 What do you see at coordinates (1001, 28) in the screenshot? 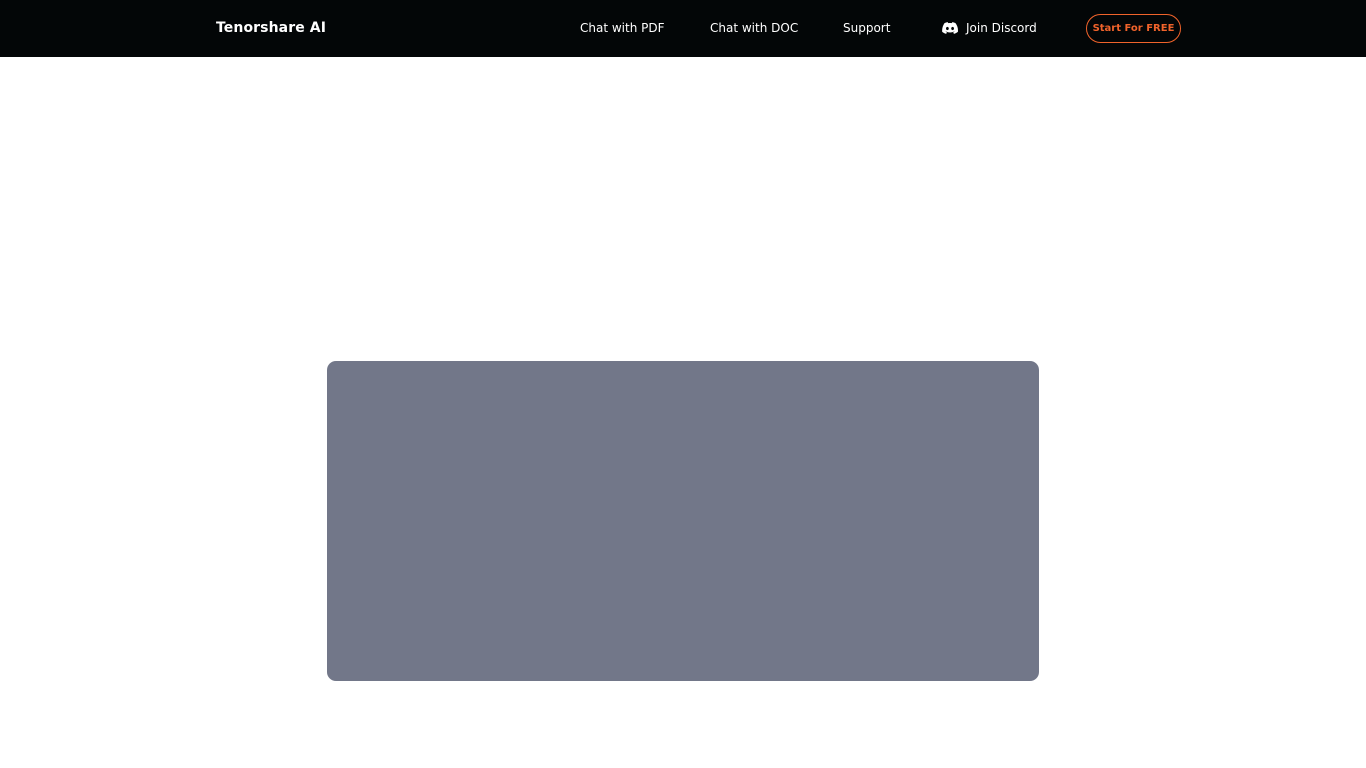
I see `nav-join-discord-label: Join Discord` at bounding box center [1001, 28].